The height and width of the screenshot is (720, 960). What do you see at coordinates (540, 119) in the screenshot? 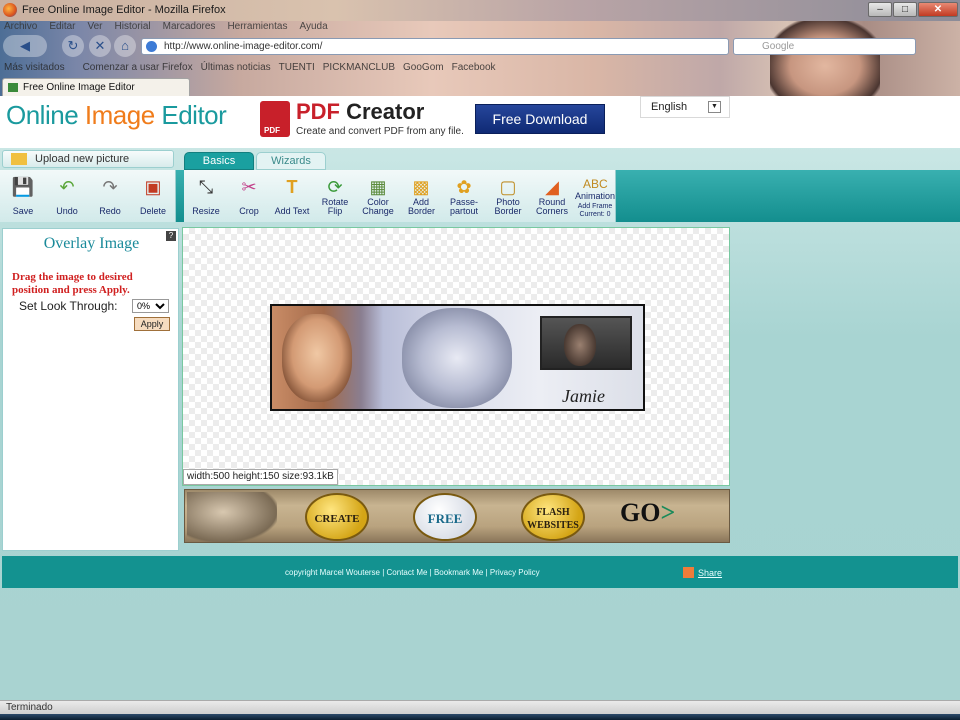
I see `free-download-button: Free Download` at bounding box center [540, 119].